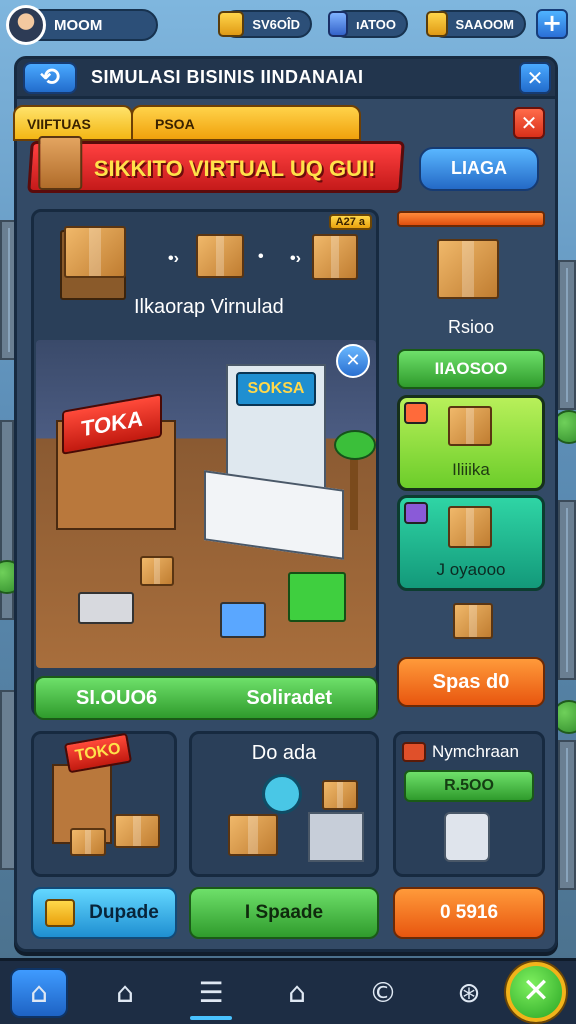 The width and height of the screenshot is (576, 1024). Describe the element at coordinates (60, 913) in the screenshot. I see `coin-stack-icon` at that location.